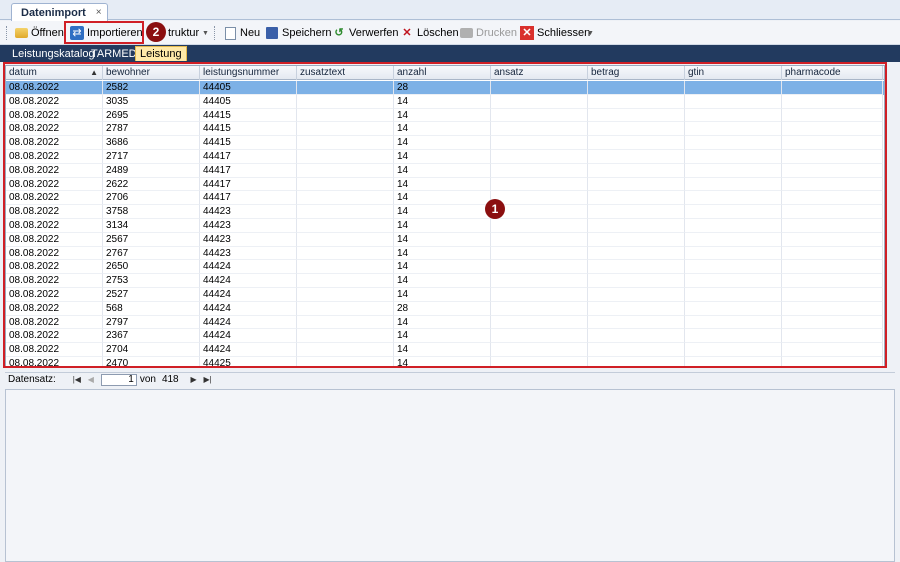 This screenshot has width=900, height=562. I want to click on cell-bewohner: 2367, so click(151, 336).